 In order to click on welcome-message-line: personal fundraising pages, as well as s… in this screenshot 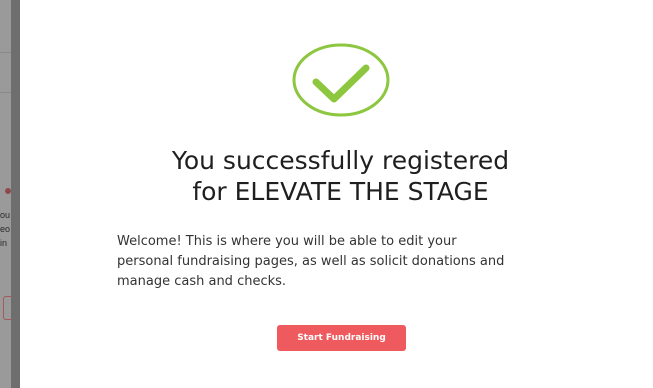, I will do `click(311, 261)`.